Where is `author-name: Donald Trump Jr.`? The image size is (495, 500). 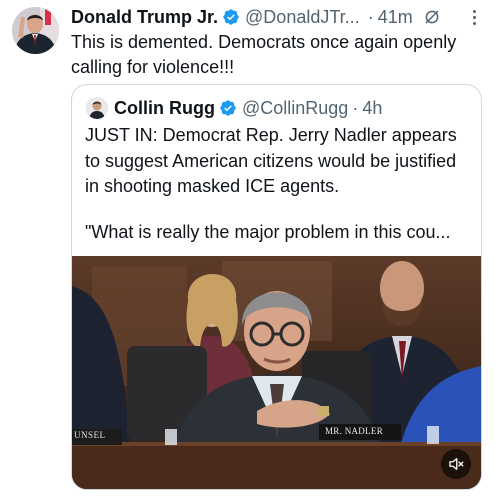 author-name: Donald Trump Jr. is located at coordinates (144, 17).